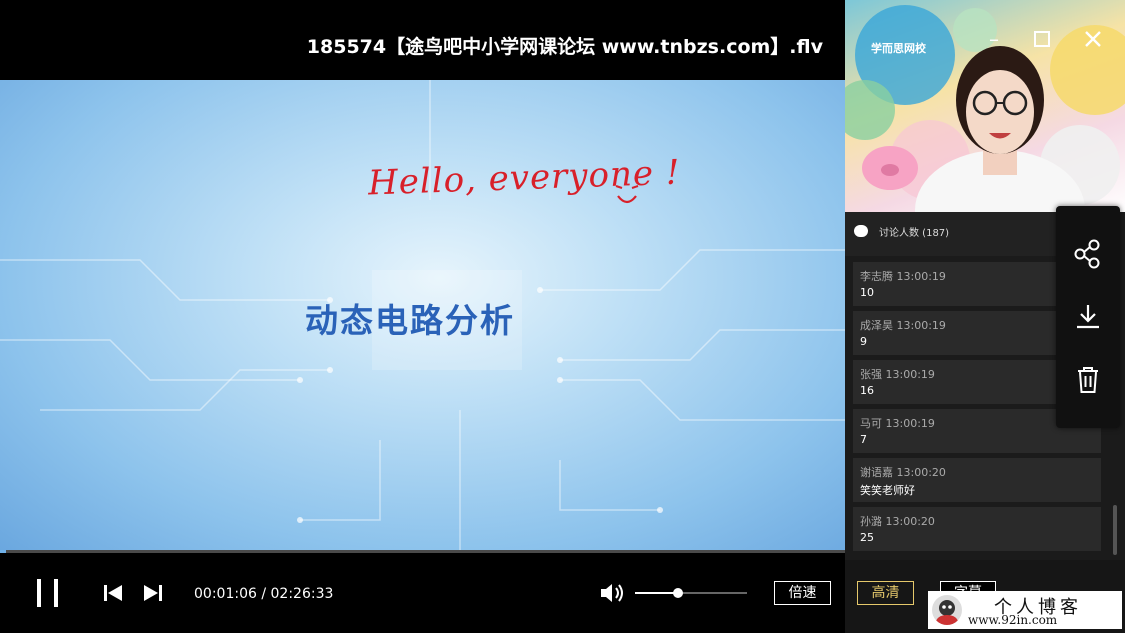 The image size is (1125, 633). What do you see at coordinates (867, 537) in the screenshot?
I see `chat-message-text: 25` at bounding box center [867, 537].